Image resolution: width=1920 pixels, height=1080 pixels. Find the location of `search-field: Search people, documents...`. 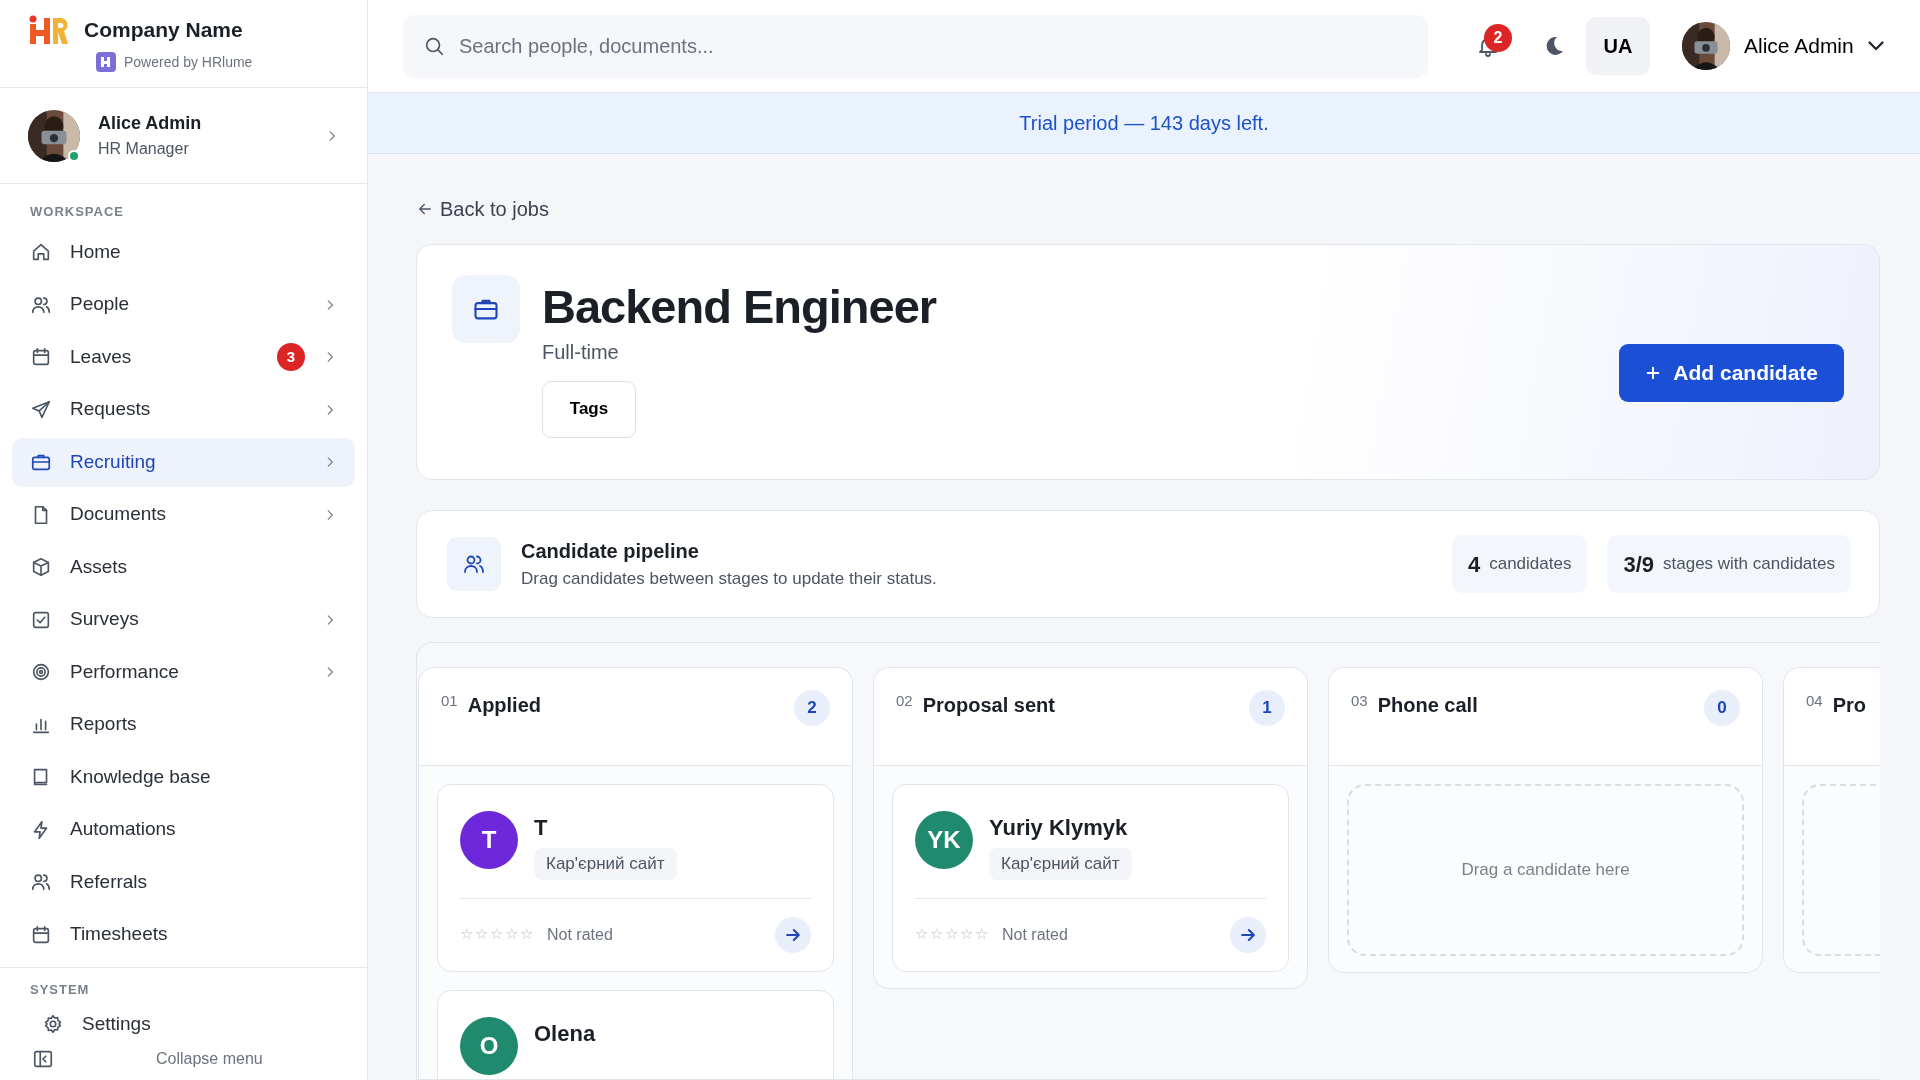

search-field: Search people, documents... is located at coordinates (915, 46).